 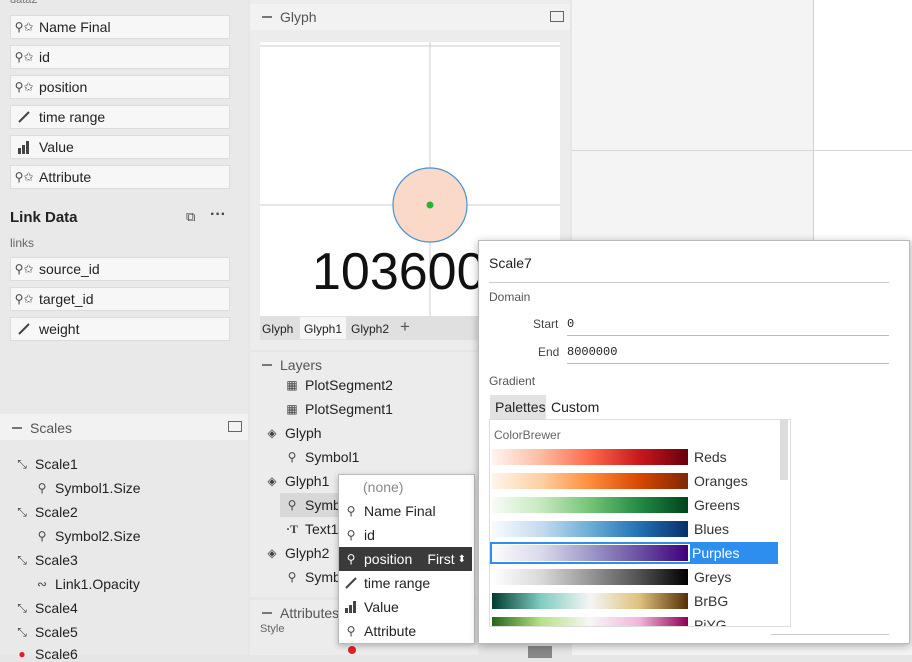 I want to click on tab-palettes: Palettes, so click(x=520, y=407).